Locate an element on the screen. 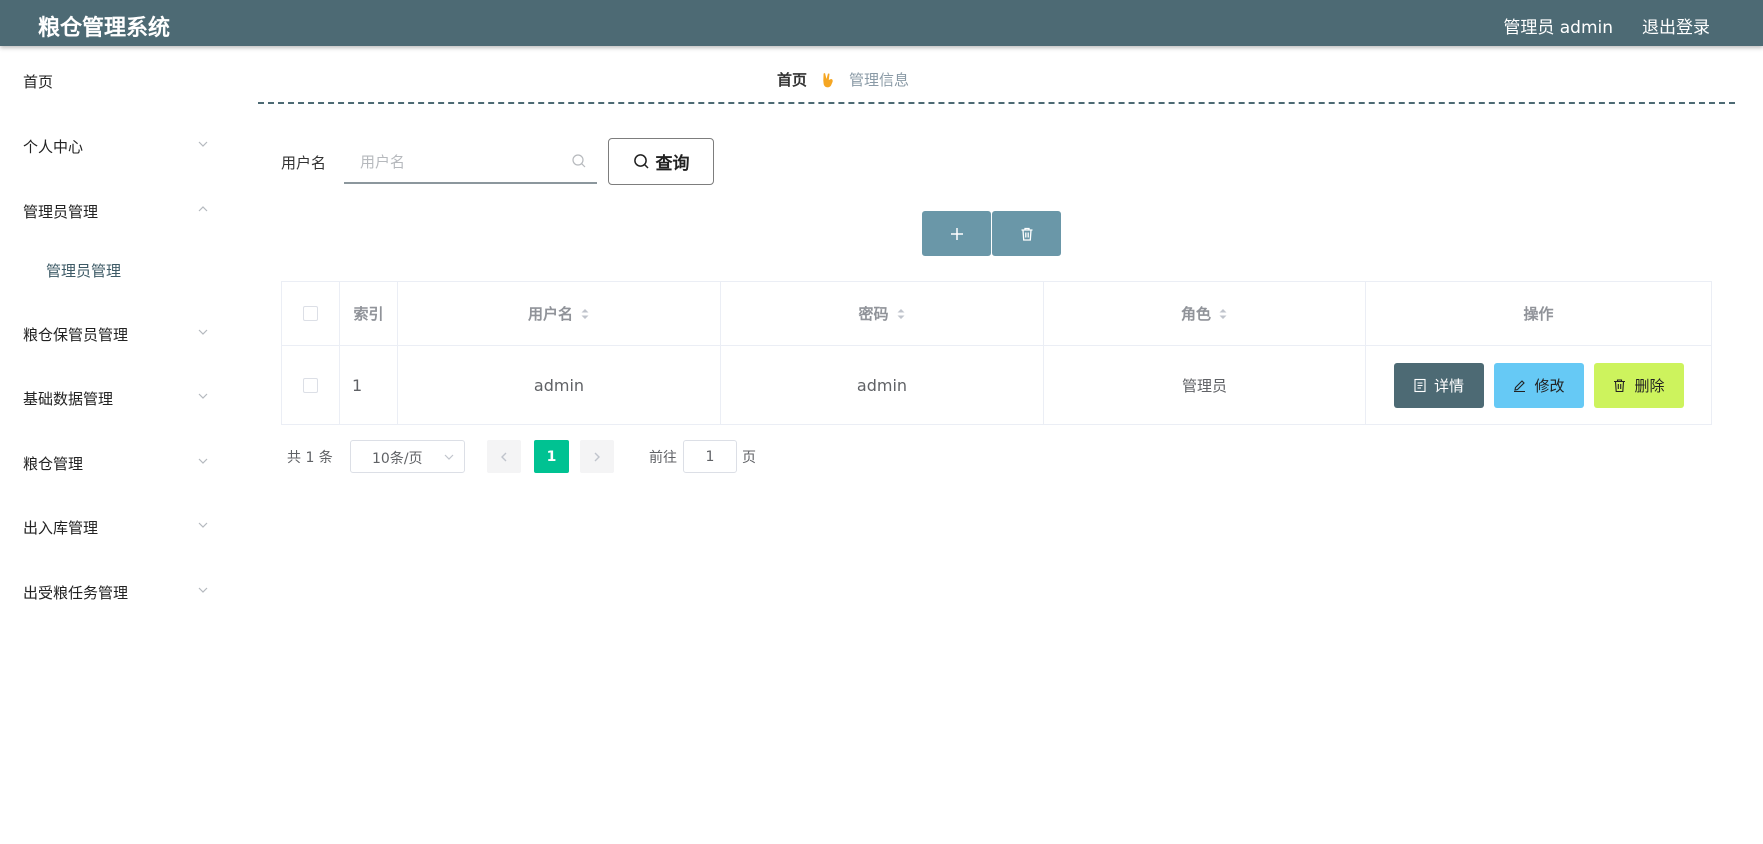  app-title: 粮仓管理系统 is located at coordinates (104, 28).